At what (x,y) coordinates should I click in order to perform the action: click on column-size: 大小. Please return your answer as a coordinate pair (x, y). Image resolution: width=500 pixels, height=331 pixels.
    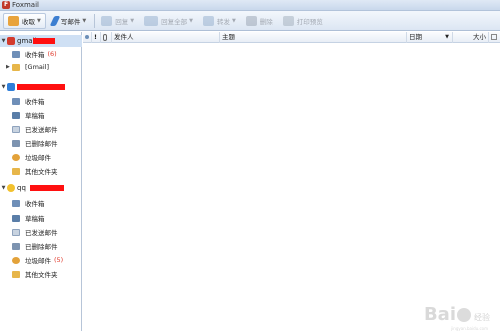
    Looking at the image, I should click on (471, 37).